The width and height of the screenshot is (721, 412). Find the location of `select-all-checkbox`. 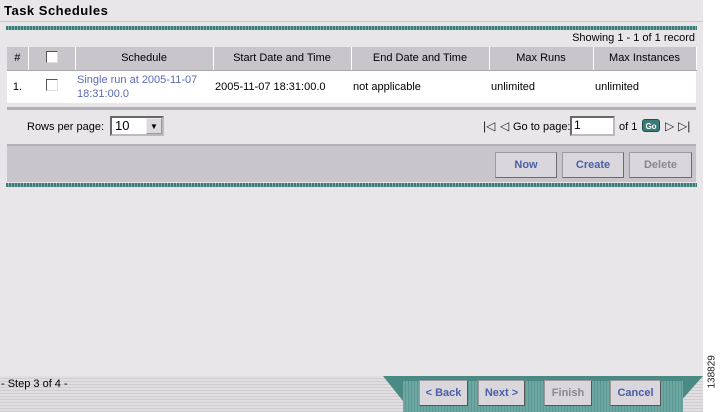

select-all-checkbox is located at coordinates (51, 56).